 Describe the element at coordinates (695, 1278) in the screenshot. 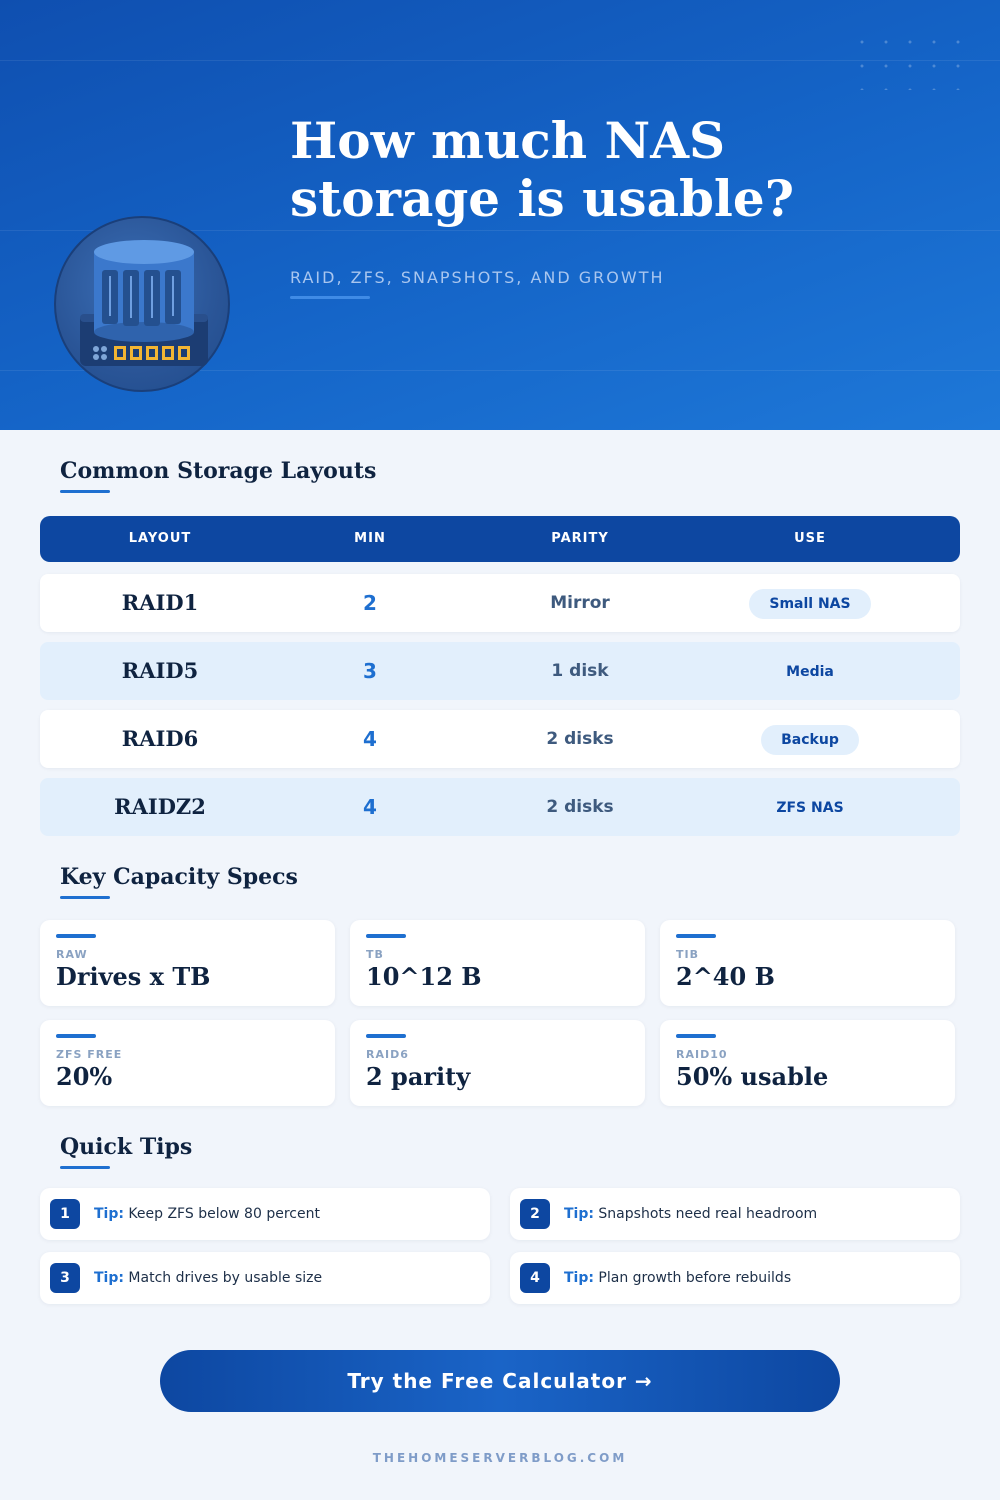

I see `tip-body: Plan growth before rebuilds` at that location.